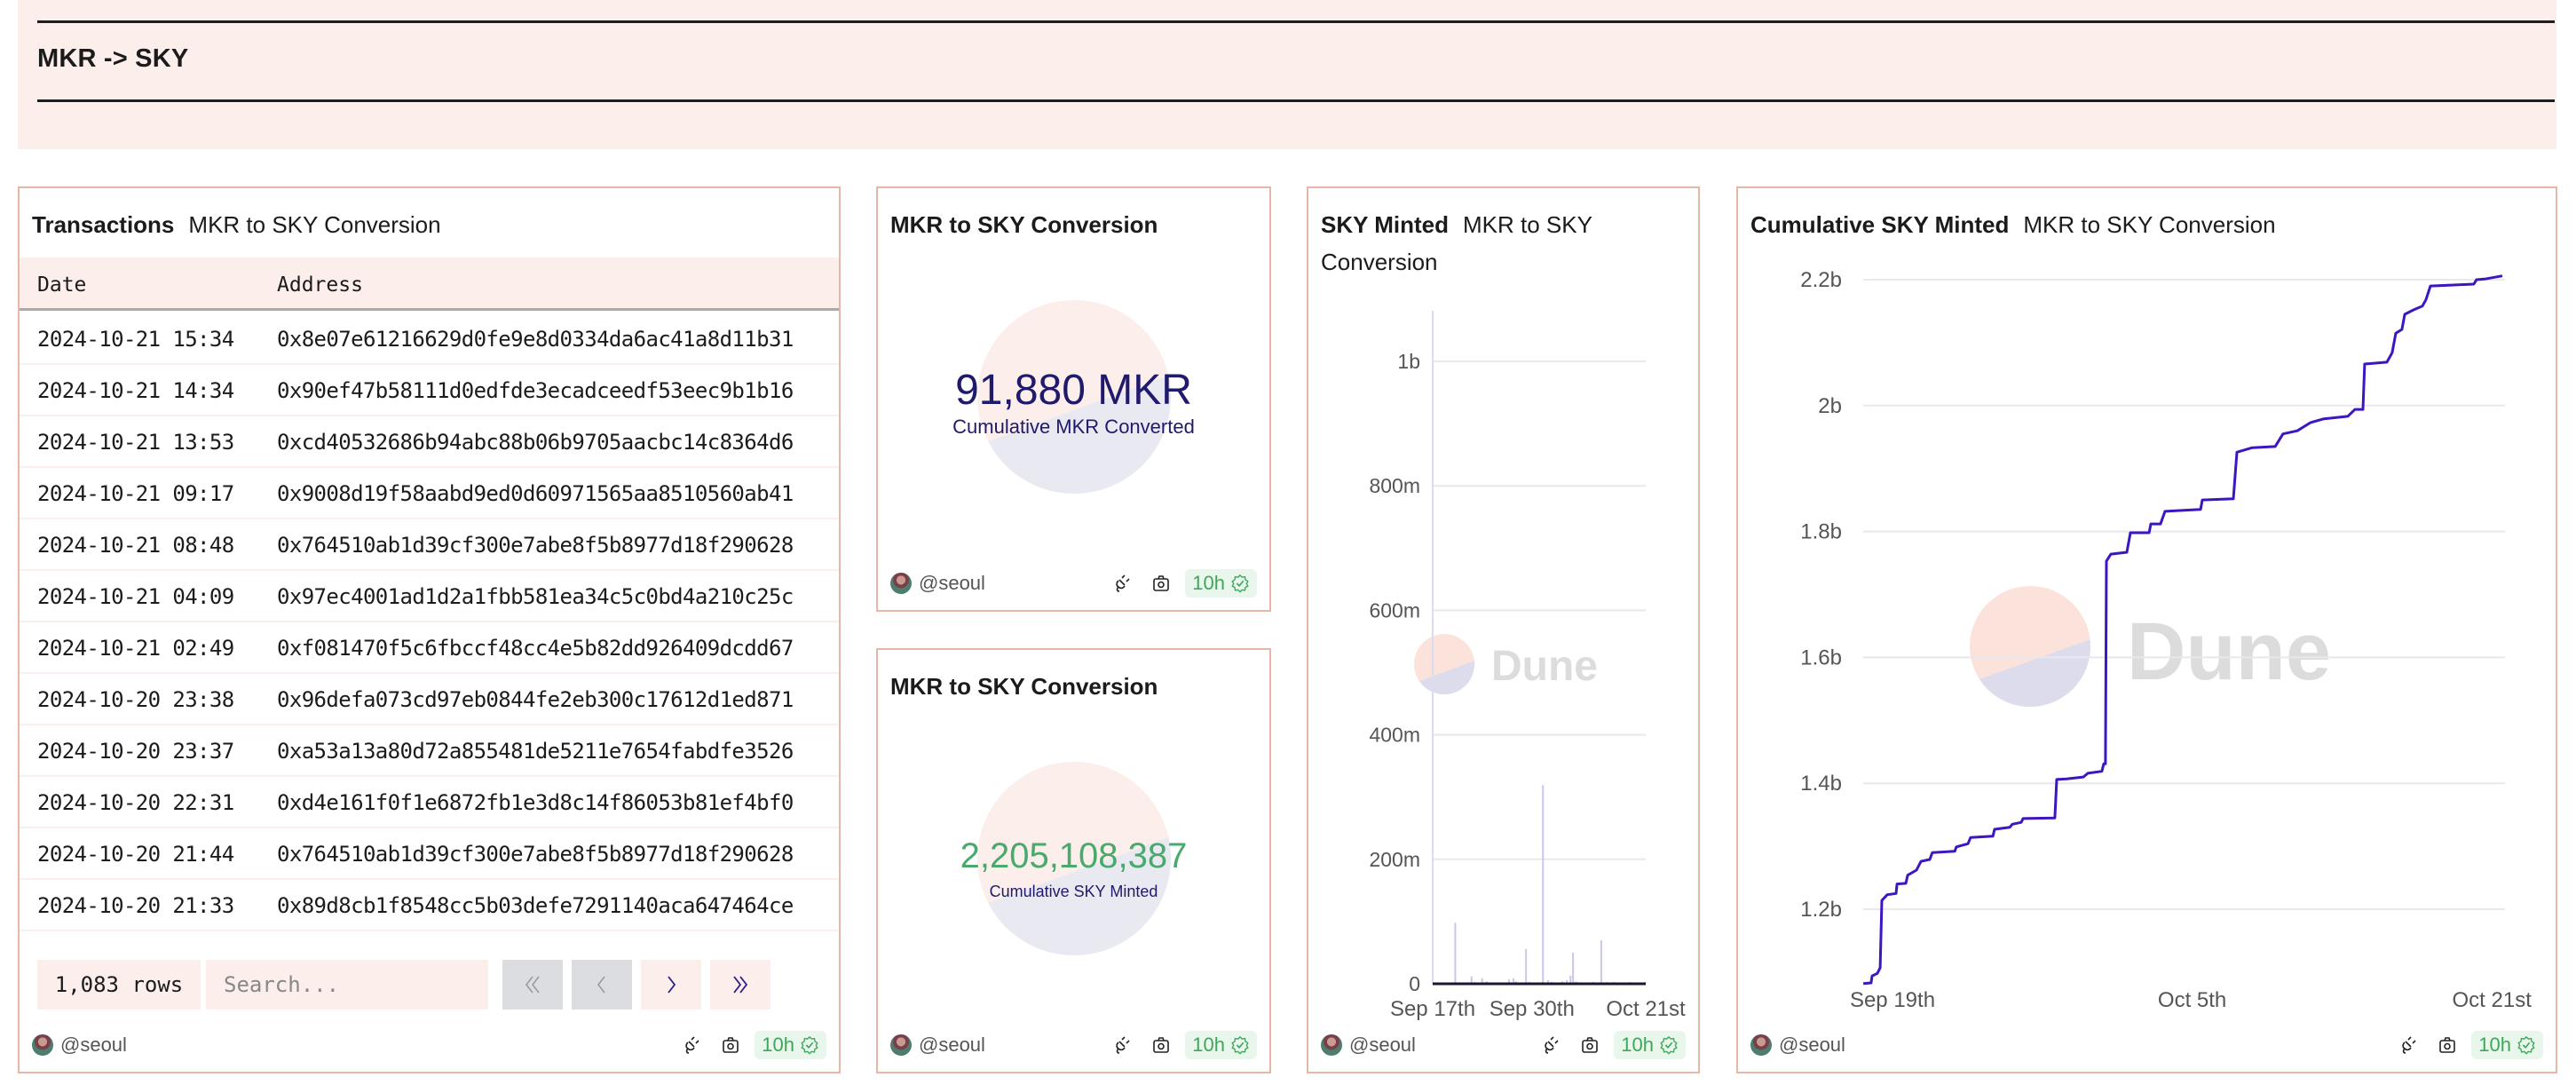 The image size is (2576, 1085). Describe the element at coordinates (135, 803) in the screenshot. I see `cell-date: 2024-10-20 22:31` at that location.